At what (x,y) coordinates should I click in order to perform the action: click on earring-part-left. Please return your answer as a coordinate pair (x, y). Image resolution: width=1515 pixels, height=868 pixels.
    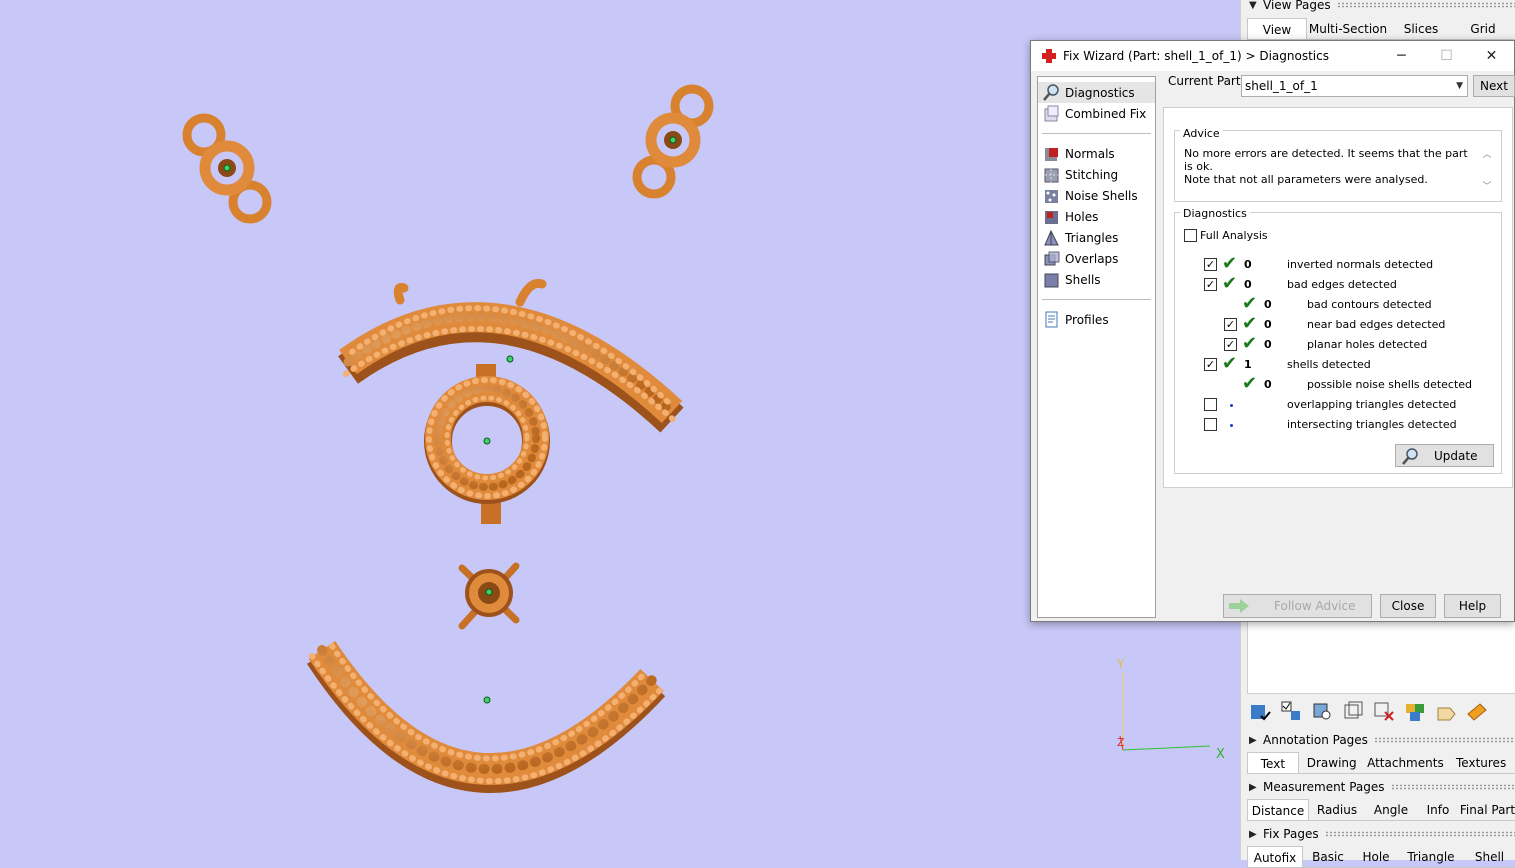
    Looking at the image, I should click on (227, 168).